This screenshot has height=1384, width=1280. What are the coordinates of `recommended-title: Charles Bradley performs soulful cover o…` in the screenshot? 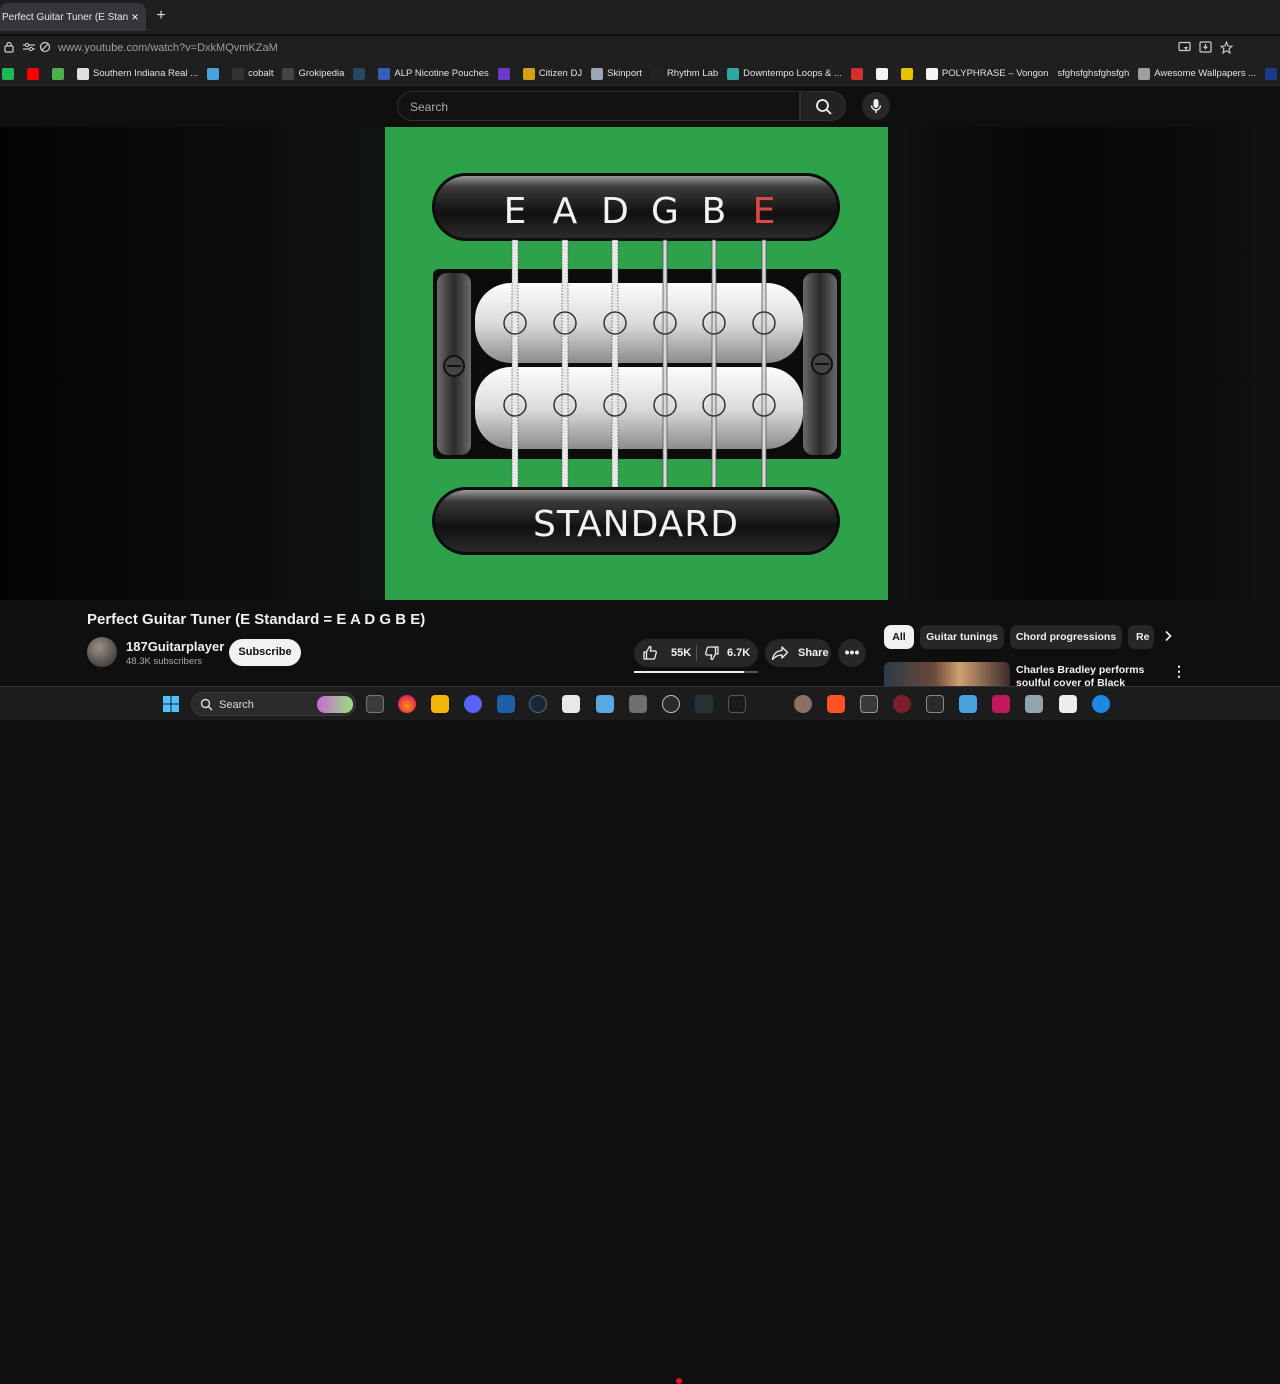 It's located at (1091, 676).